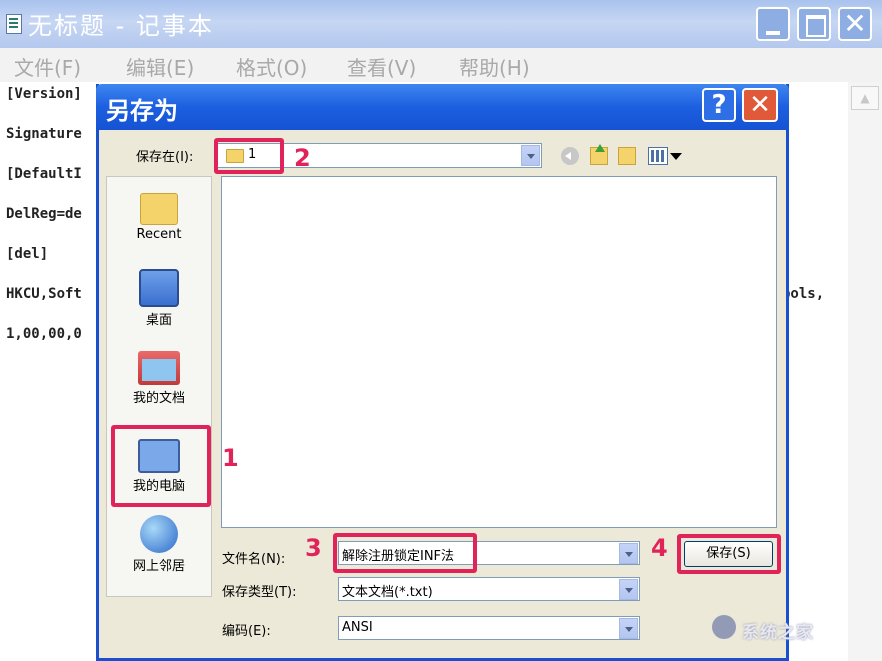  I want to click on place-label: Recent, so click(159, 234).